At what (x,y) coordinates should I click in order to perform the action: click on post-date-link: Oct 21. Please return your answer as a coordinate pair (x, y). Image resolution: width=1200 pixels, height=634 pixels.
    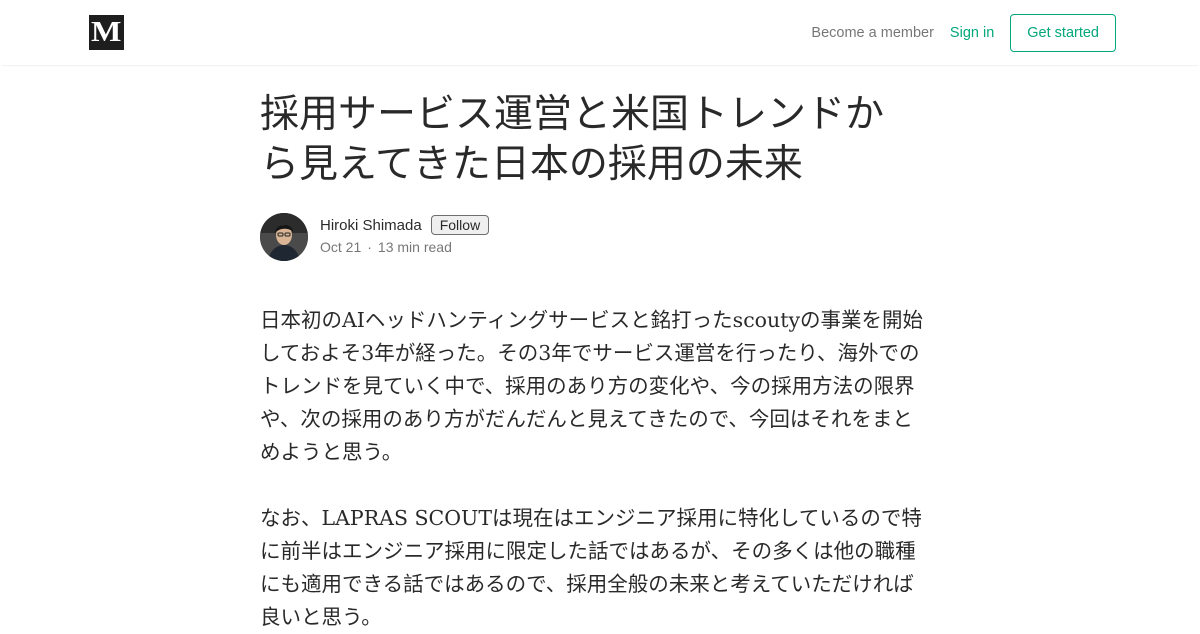
    Looking at the image, I should click on (340, 247).